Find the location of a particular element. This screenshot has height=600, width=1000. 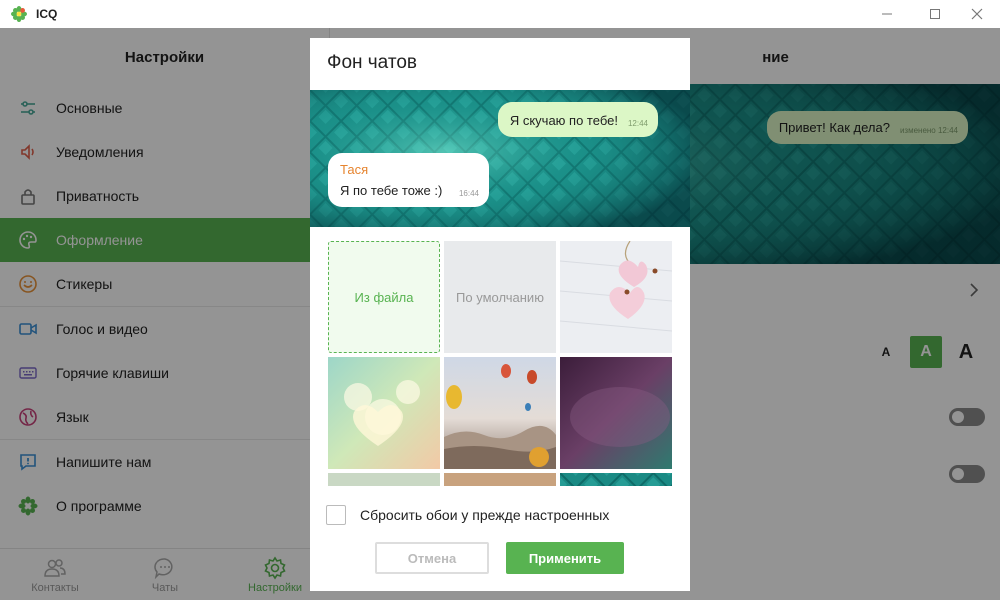

wallpaper-bokeh-hearts is located at coordinates (384, 413).